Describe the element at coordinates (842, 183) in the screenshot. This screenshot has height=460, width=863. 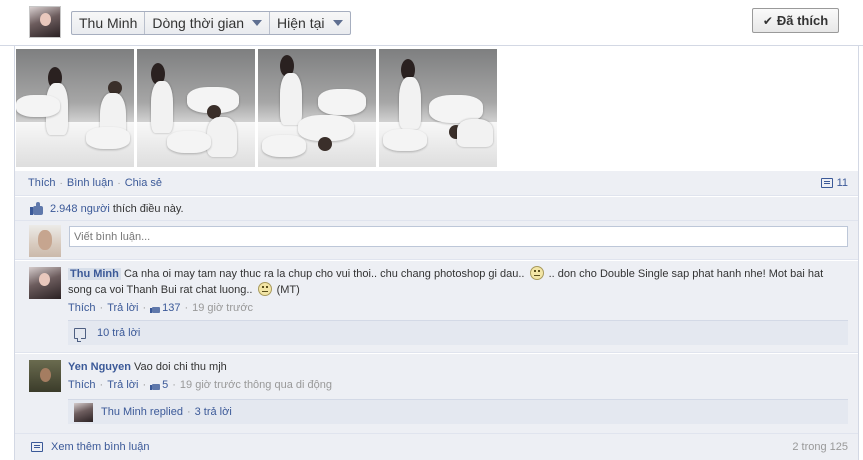
I see `comment-count-value: 11` at that location.